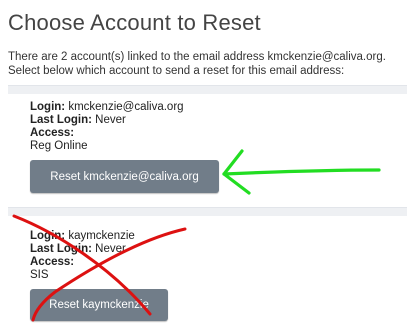 Image resolution: width=407 pixels, height=328 pixels. What do you see at coordinates (39, 275) in the screenshot?
I see `access-value: SIS` at bounding box center [39, 275].